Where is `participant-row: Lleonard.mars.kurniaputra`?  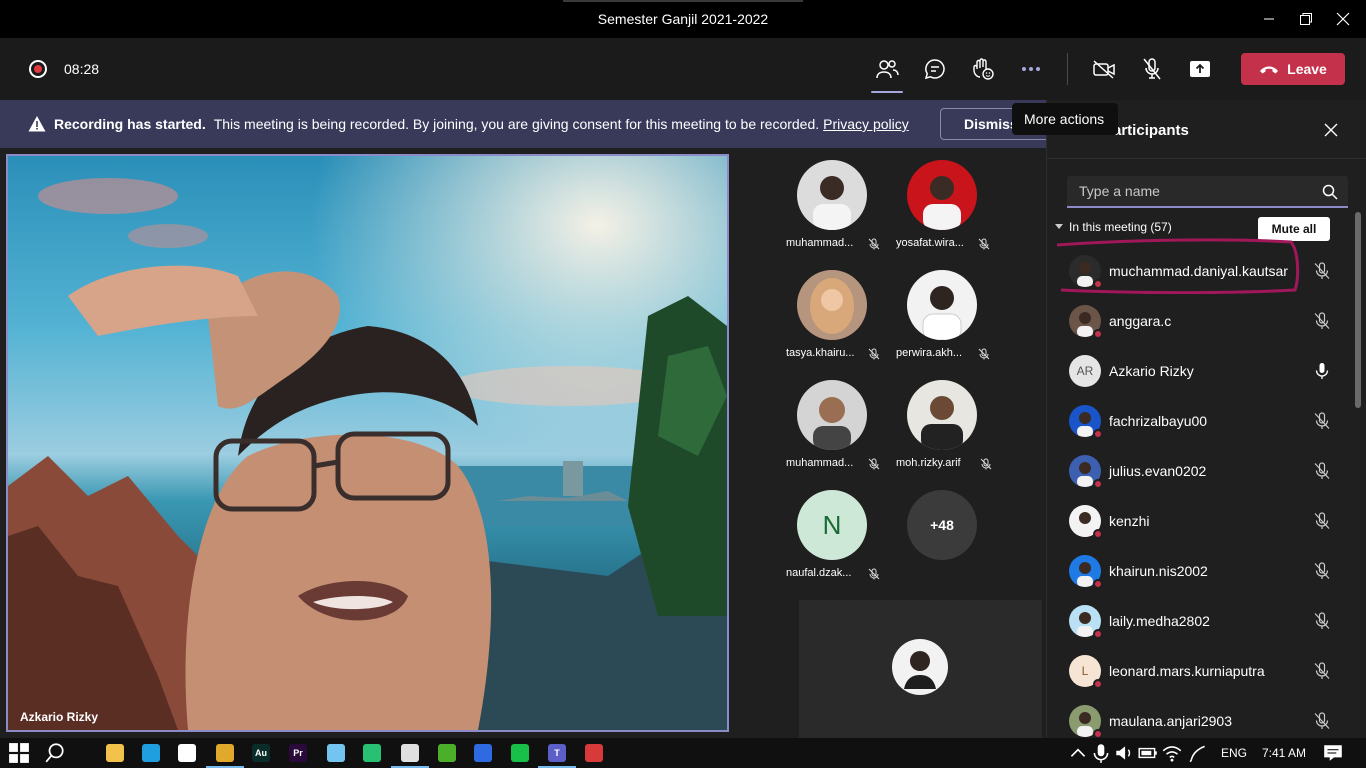 participant-row: Lleonard.mars.kurniaputra is located at coordinates (1197, 672).